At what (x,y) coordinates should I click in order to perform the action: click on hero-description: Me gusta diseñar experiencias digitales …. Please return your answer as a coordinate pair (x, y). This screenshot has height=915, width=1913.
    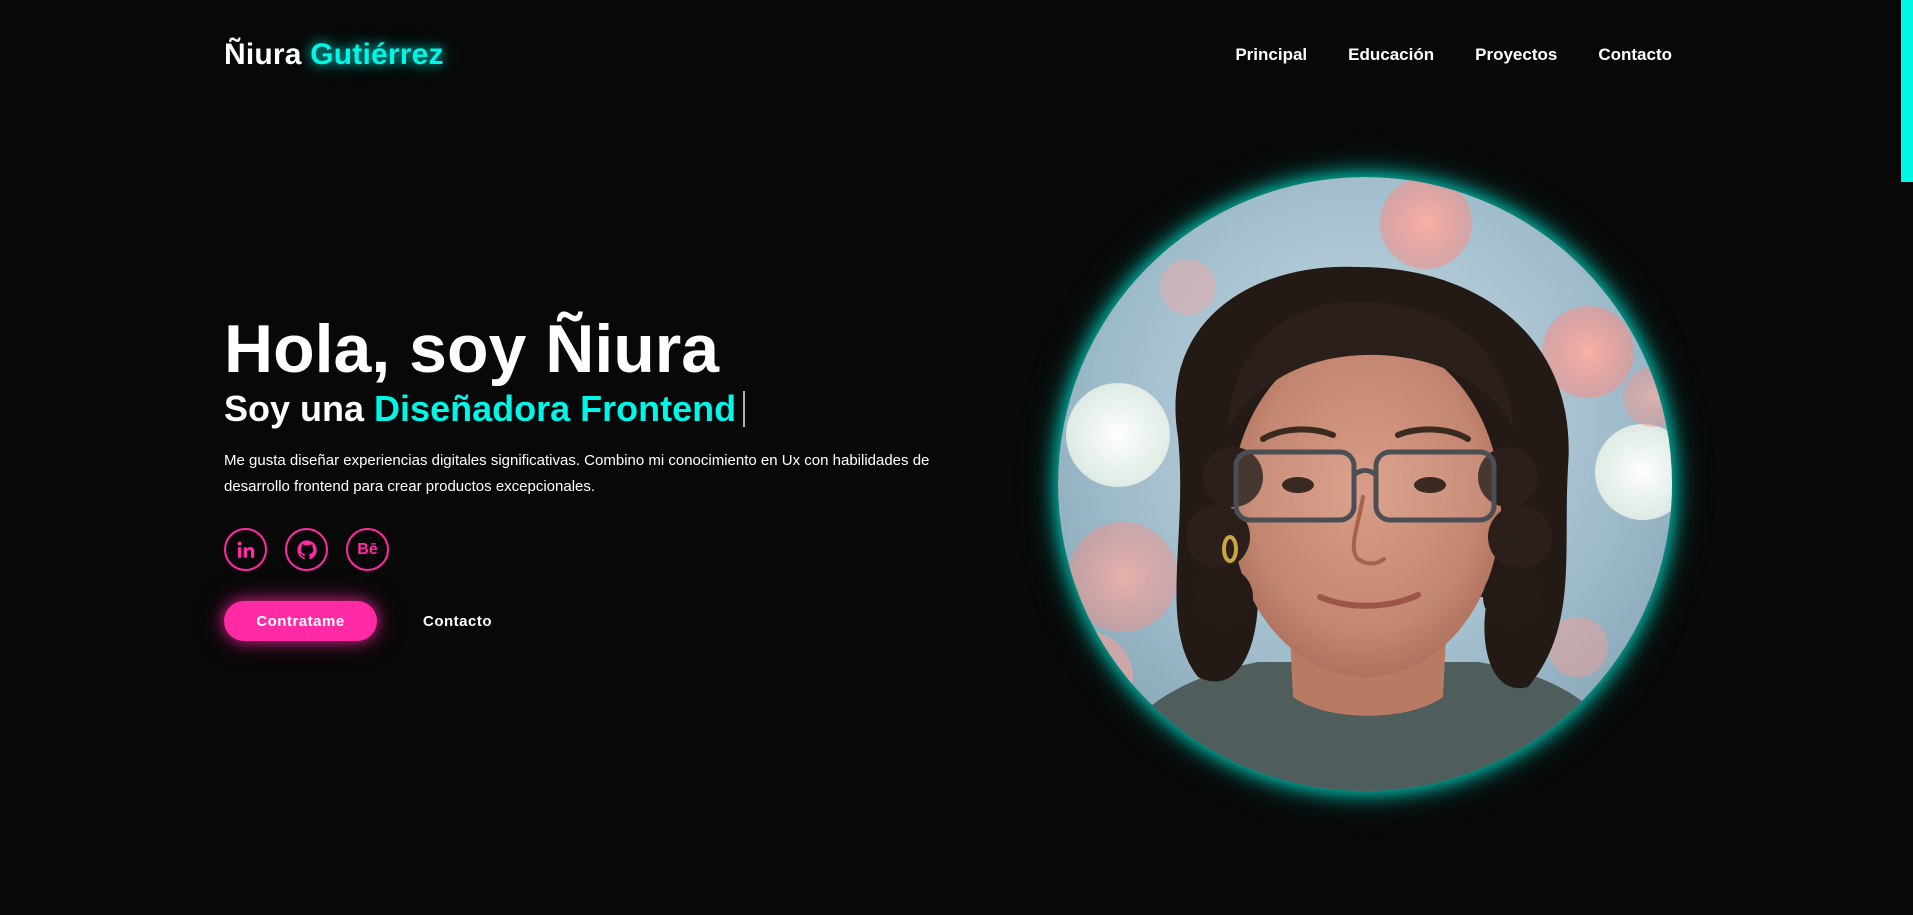
    Looking at the image, I should click on (577, 473).